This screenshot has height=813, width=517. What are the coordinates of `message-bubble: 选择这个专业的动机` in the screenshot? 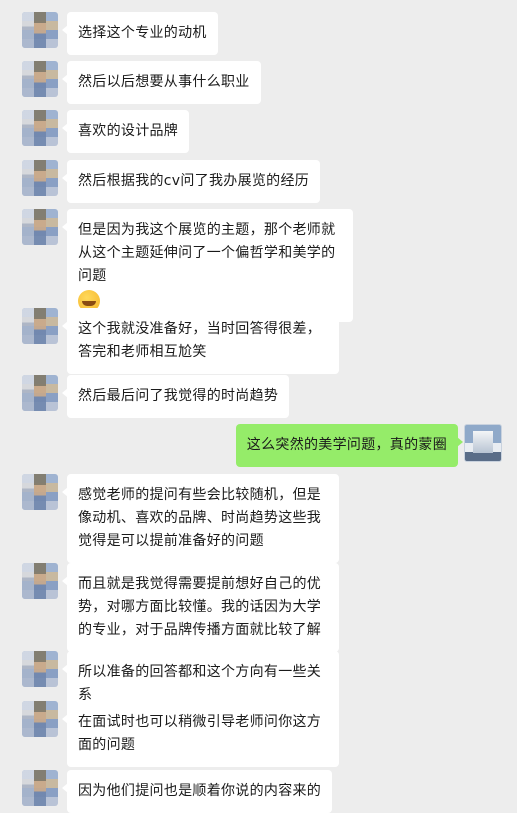 It's located at (140, 33).